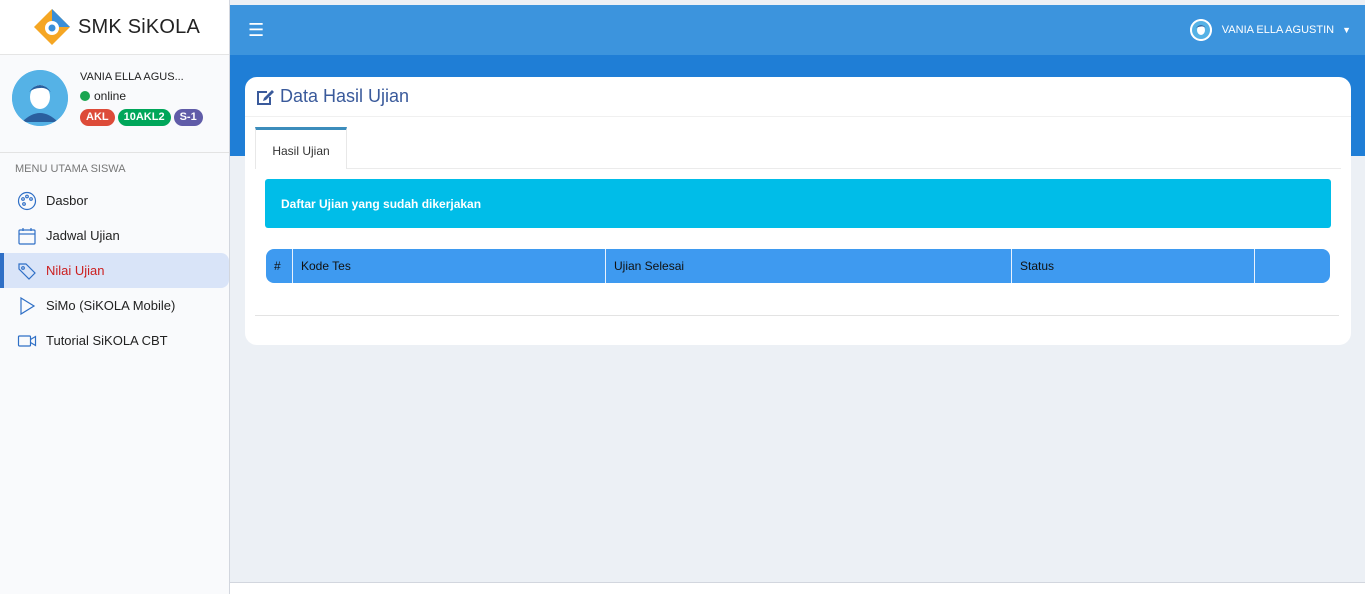 Image resolution: width=1365 pixels, height=594 pixels. Describe the element at coordinates (798, 203) in the screenshot. I see `info-callout: Daftar Ujian yang sudah dikerjakan` at that location.